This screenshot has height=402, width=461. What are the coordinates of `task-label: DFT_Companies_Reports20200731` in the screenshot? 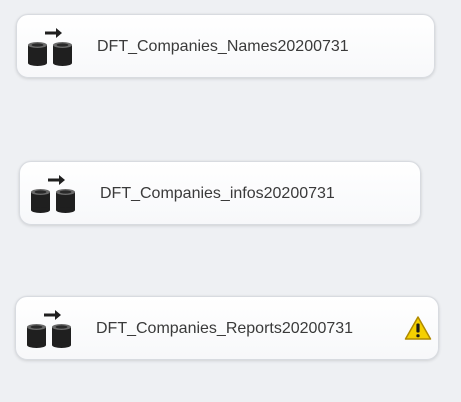 It's located at (225, 328).